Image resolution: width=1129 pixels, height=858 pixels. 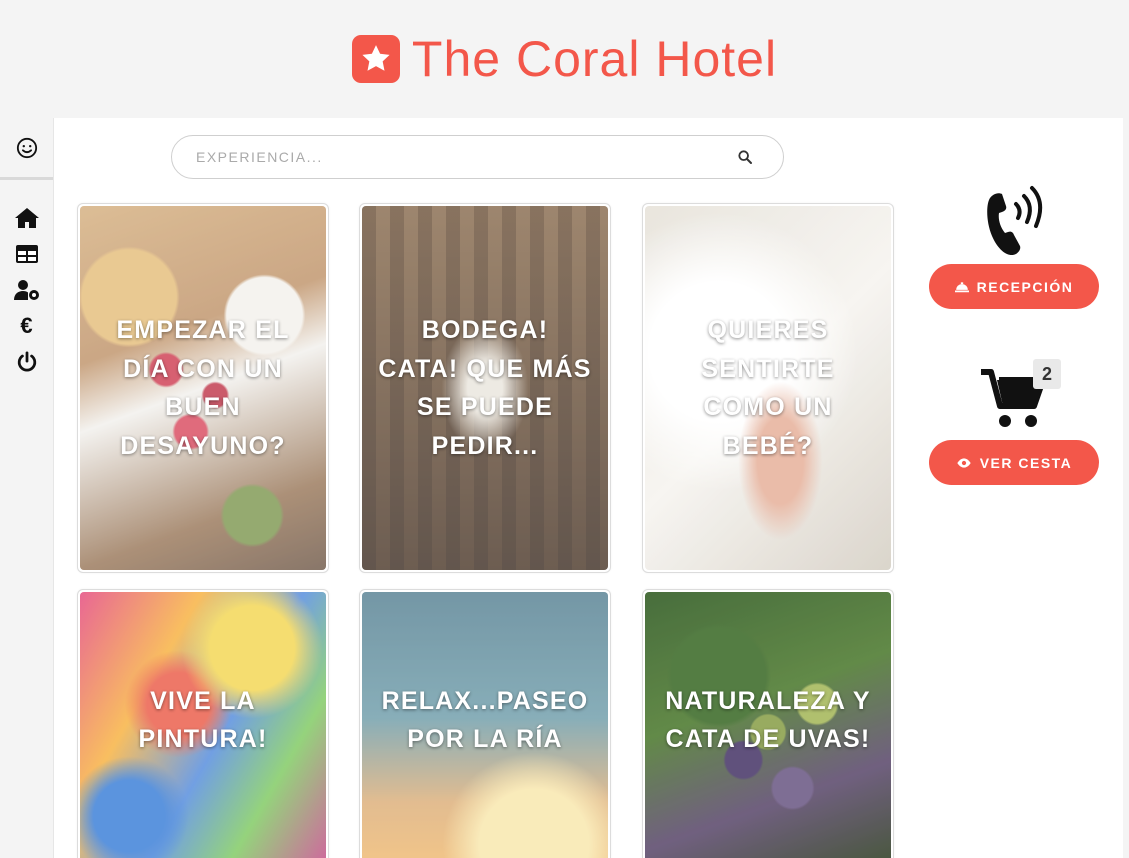 I want to click on sidebar-item-power, so click(x=26, y=362).